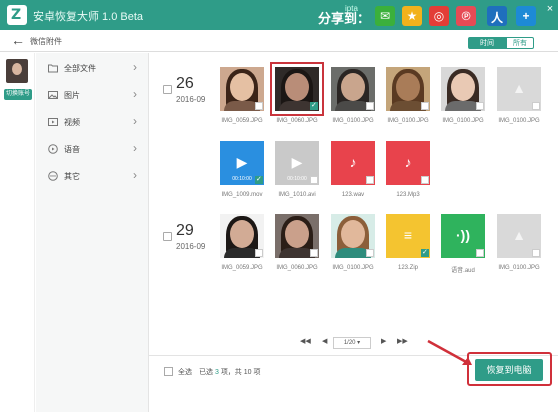 The width and height of the screenshot is (558, 412). What do you see at coordinates (230, 372) in the screenshot?
I see `selection-summary: 已选 3 项，共 10 项` at bounding box center [230, 372].